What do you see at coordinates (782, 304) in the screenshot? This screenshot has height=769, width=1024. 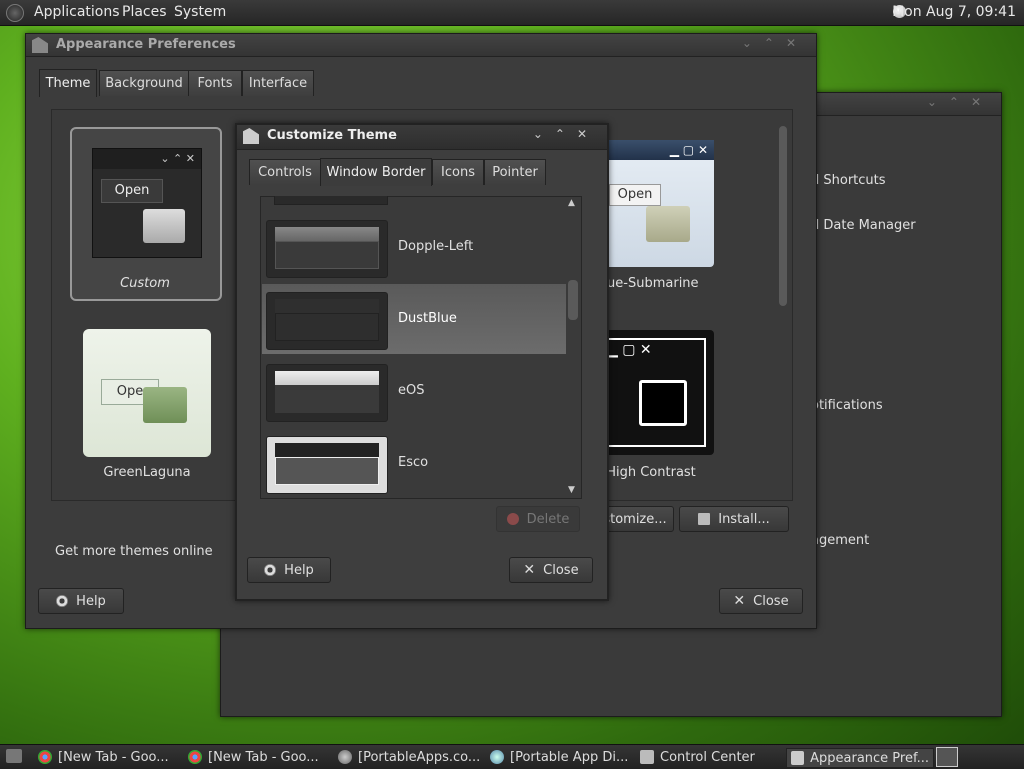 I see `theme-scrollbar` at bounding box center [782, 304].